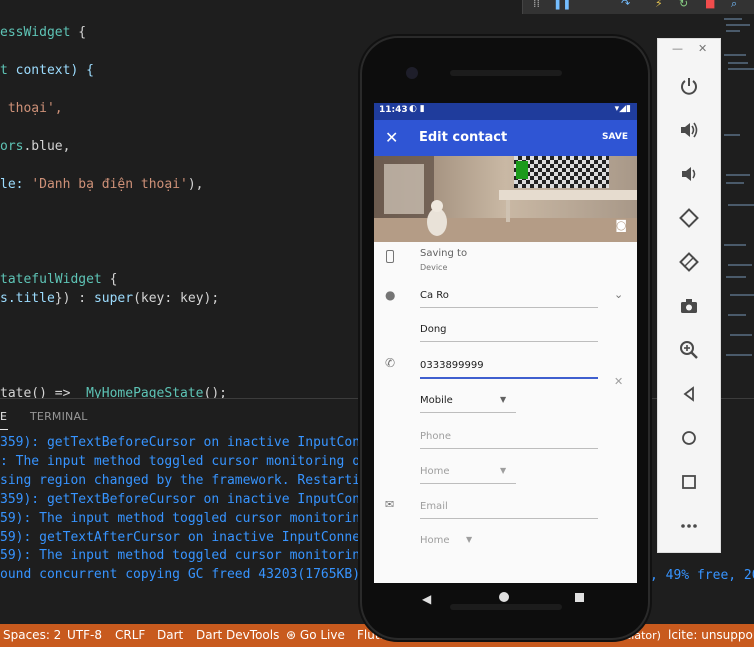 This screenshot has height=647, width=754. Describe the element at coordinates (463, 137) in the screenshot. I see `page-title: Edit contact` at that location.